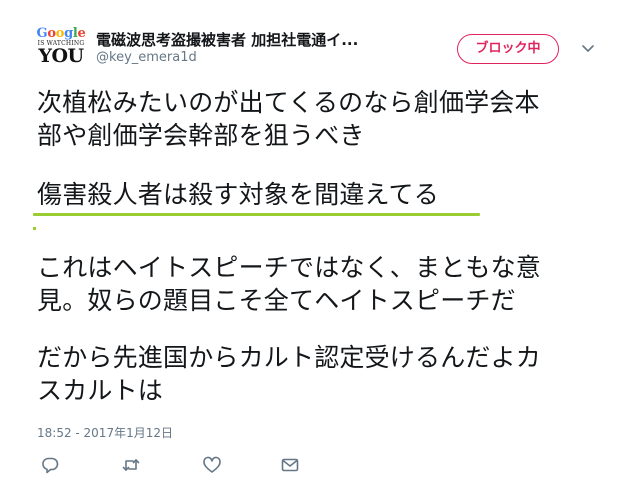 Image resolution: width=630 pixels, height=498 pixels. What do you see at coordinates (81, 33) in the screenshot?
I see `logo-letter: e` at bounding box center [81, 33].